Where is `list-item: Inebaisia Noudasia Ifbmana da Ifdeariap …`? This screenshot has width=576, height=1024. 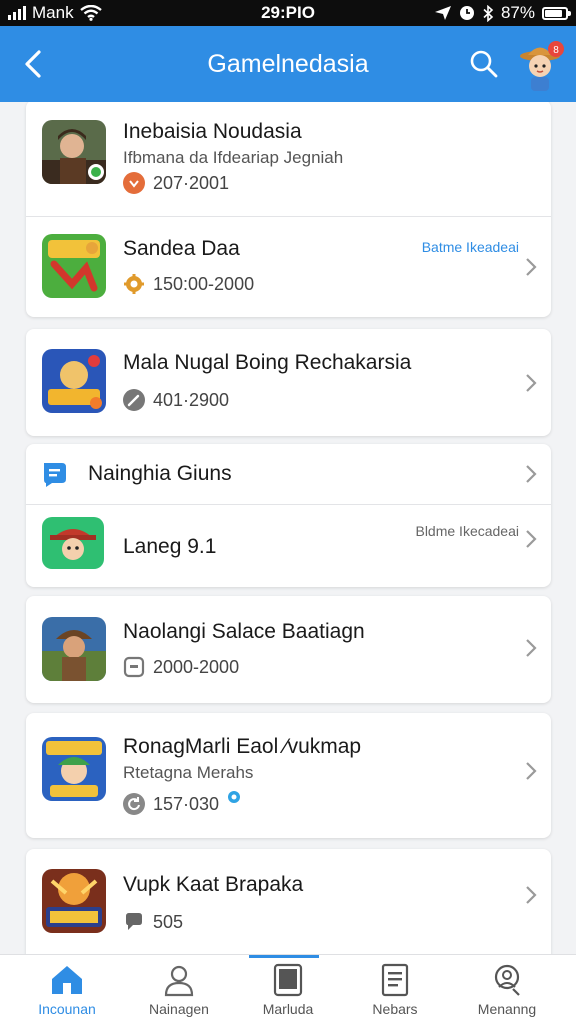 list-item: Inebaisia Noudasia Ifbmana da Ifdeariap … is located at coordinates (288, 159).